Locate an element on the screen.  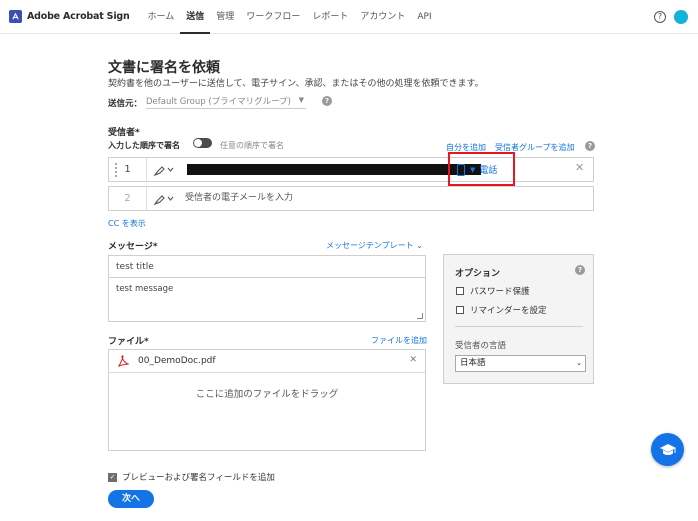
message-template-link: メッセージテンプレート ⌄ is located at coordinates (374, 245).